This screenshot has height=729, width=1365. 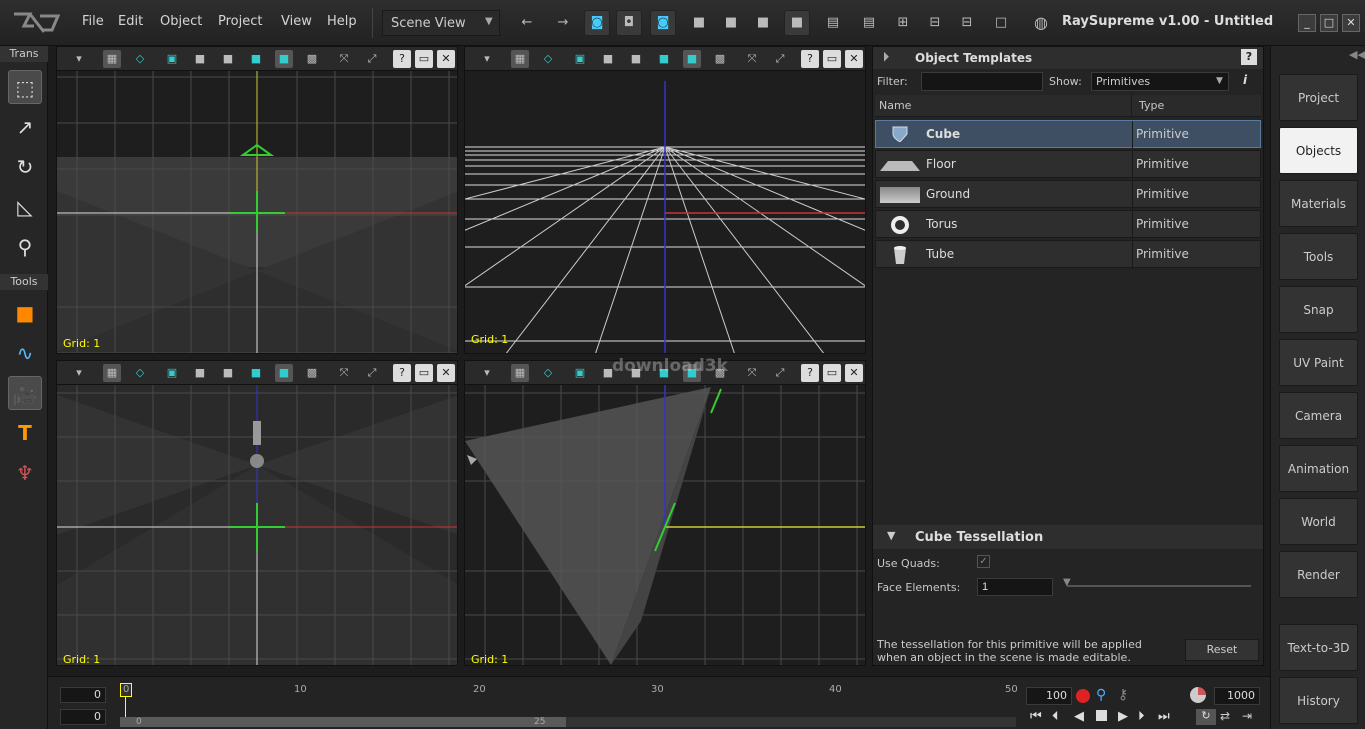 What do you see at coordinates (1318, 647) in the screenshot?
I see `nav-text-to-3d: Text-to-3D` at bounding box center [1318, 647].